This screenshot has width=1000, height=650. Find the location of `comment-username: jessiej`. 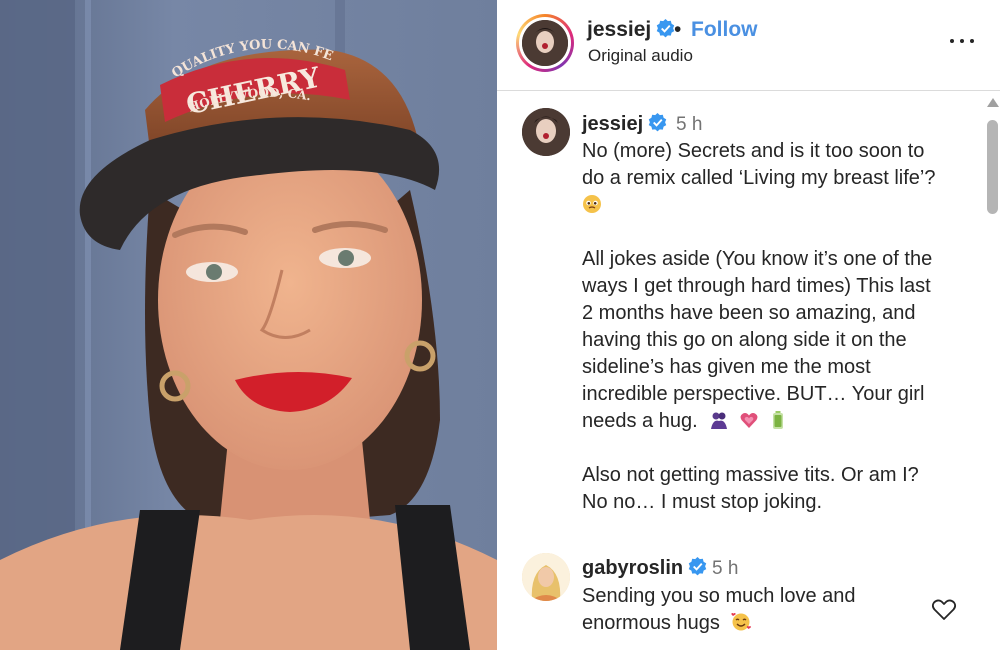

comment-username: jessiej is located at coordinates (624, 124).